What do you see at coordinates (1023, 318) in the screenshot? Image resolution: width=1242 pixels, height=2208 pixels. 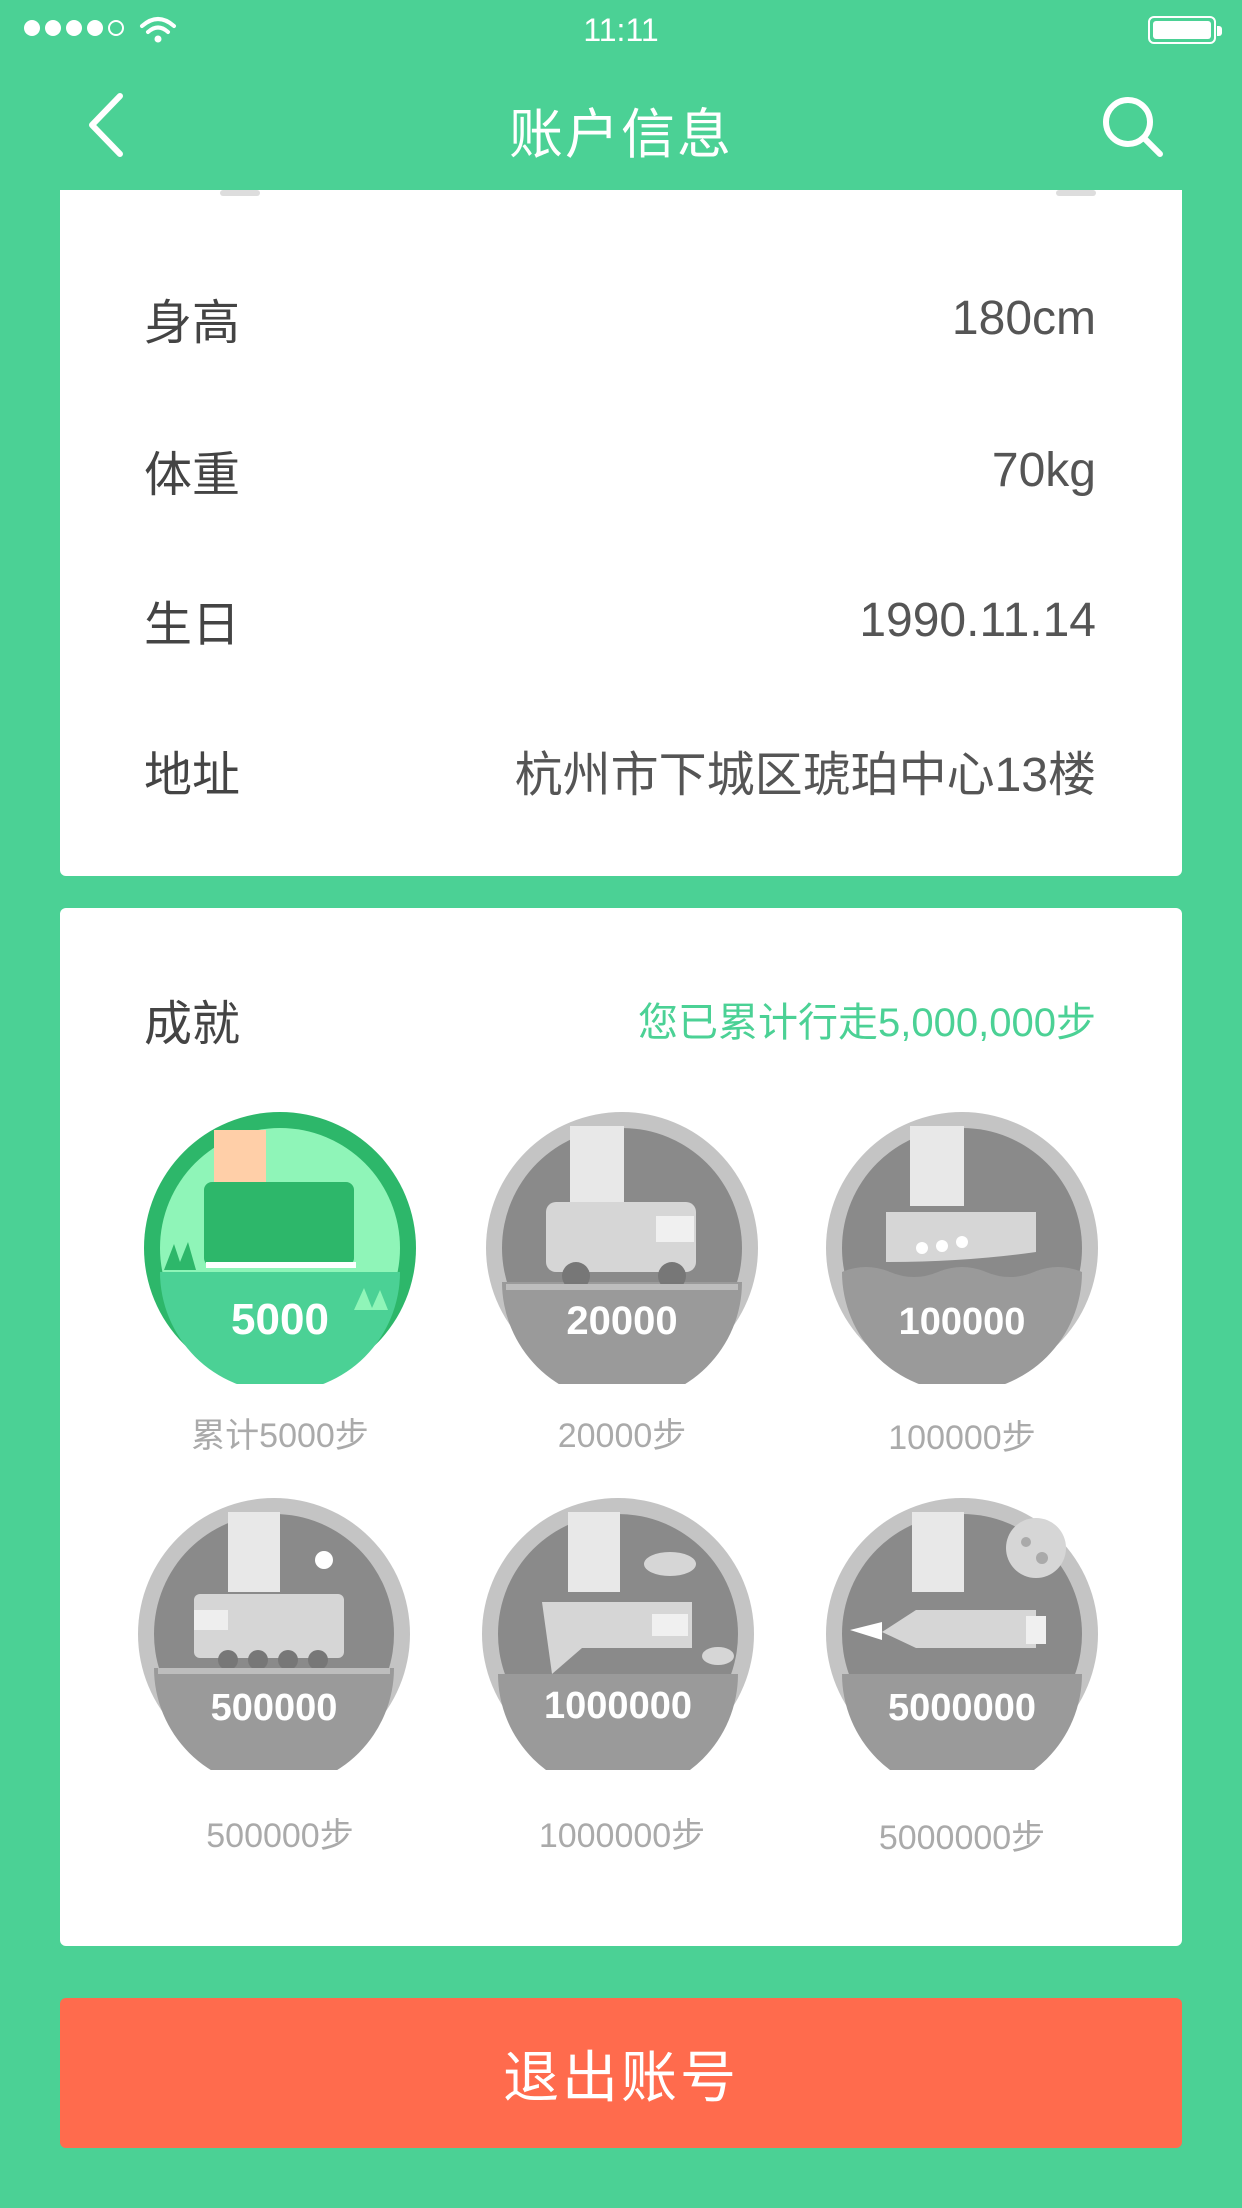 I see `info-value: 180cm` at bounding box center [1023, 318].